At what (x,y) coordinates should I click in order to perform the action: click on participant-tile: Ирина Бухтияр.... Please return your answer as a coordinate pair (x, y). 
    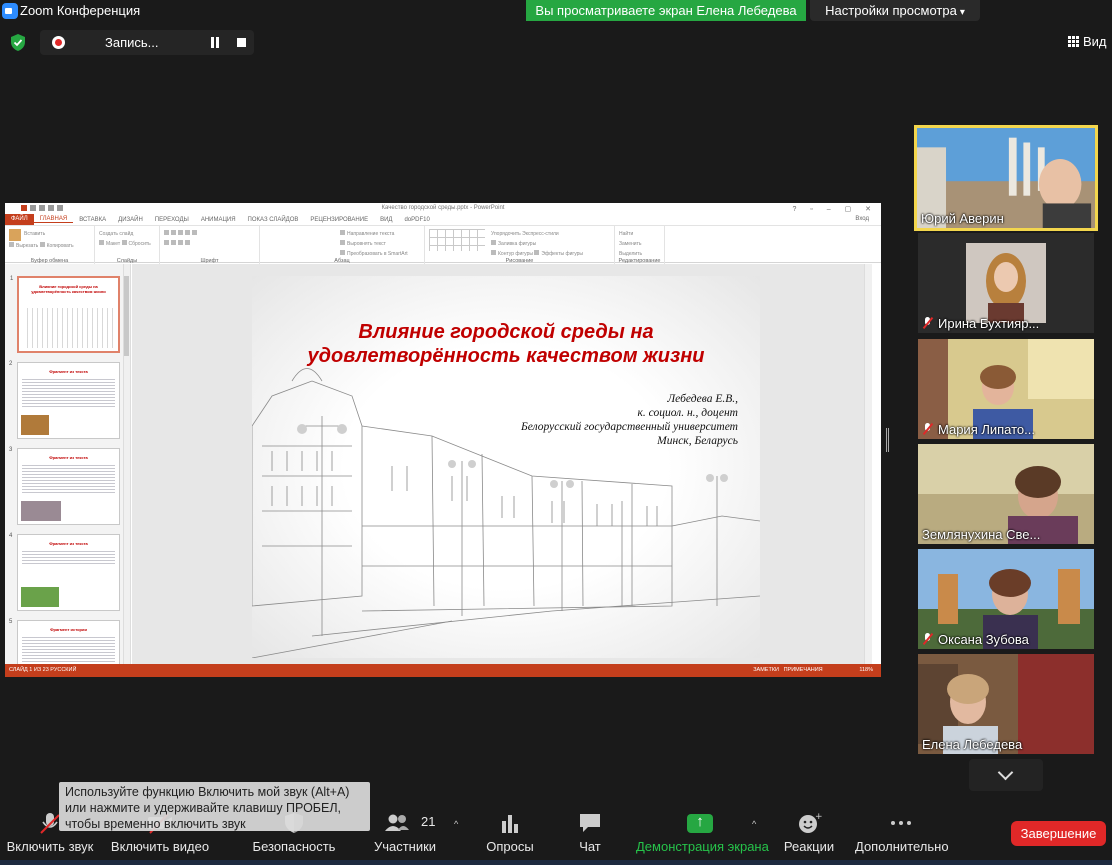
    Looking at the image, I should click on (1006, 283).